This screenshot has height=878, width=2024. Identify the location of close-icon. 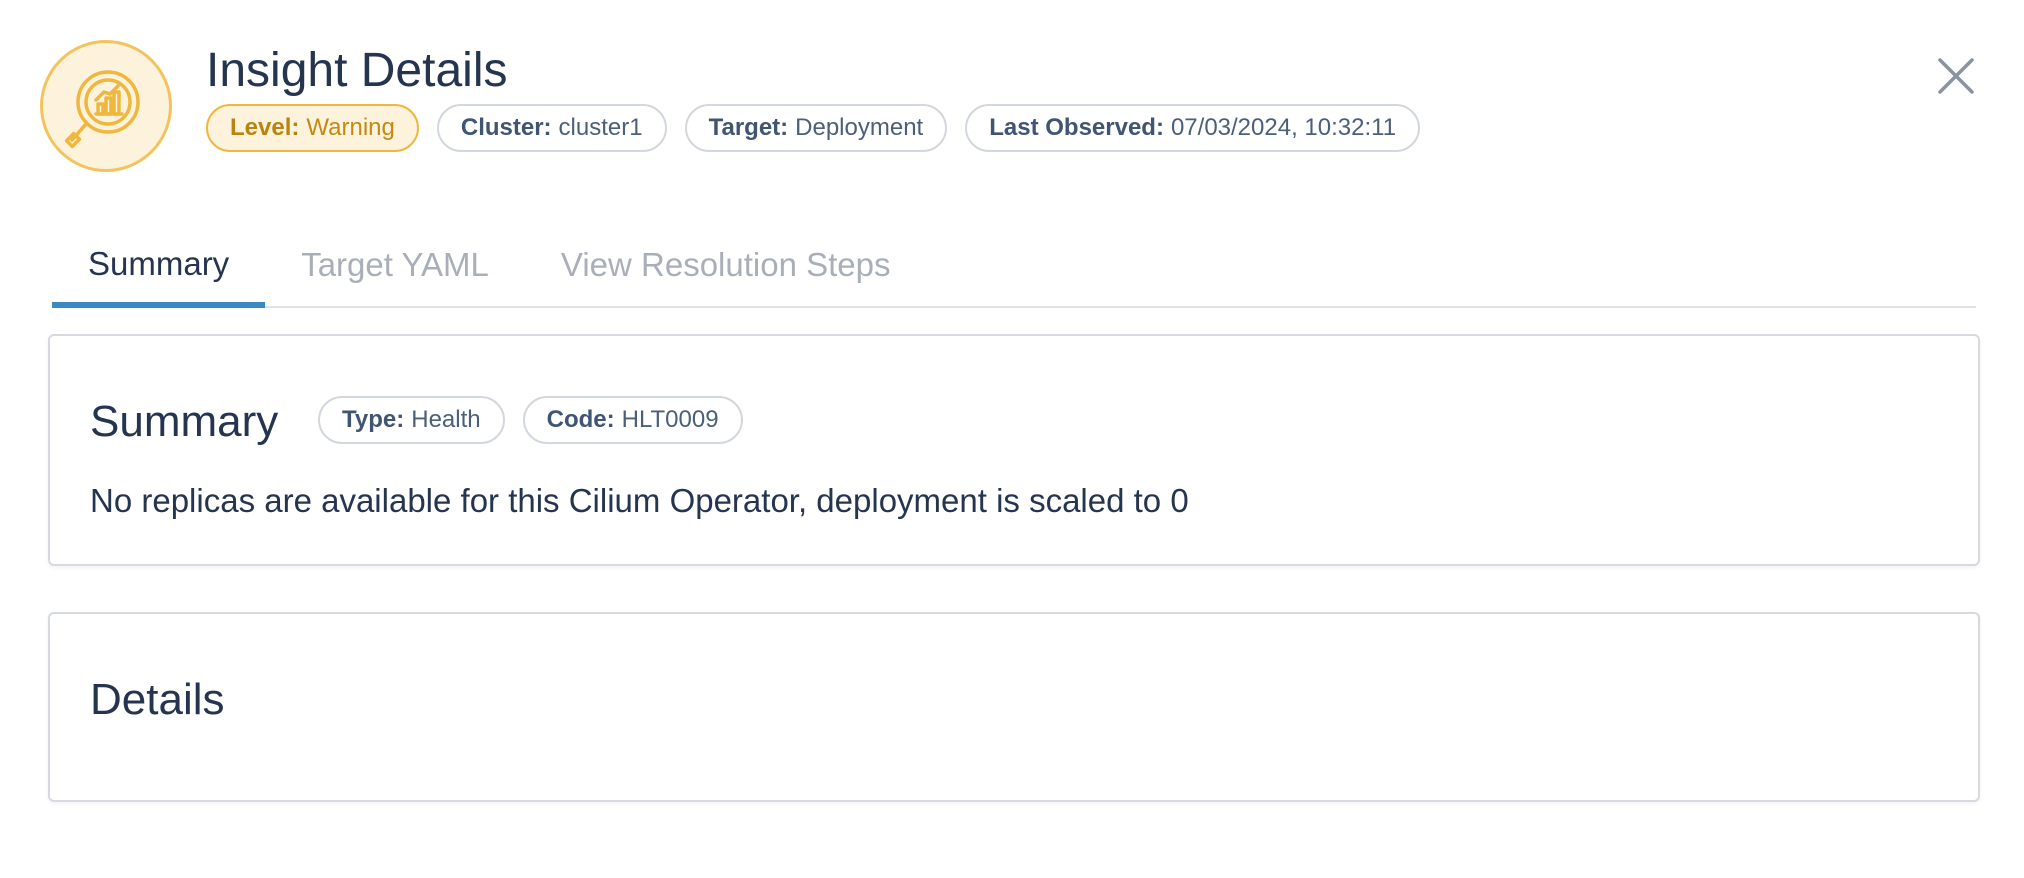
(1956, 76).